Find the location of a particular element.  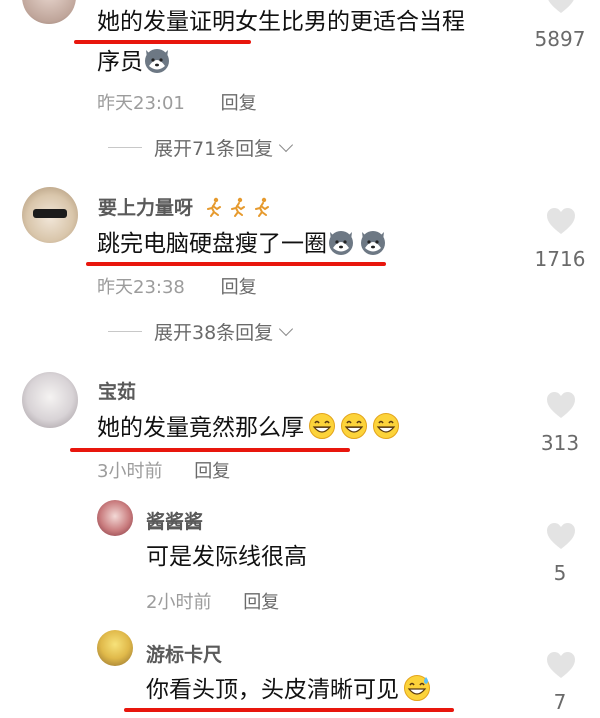

comment-meta: 昨天23:38 回复 is located at coordinates (177, 286).